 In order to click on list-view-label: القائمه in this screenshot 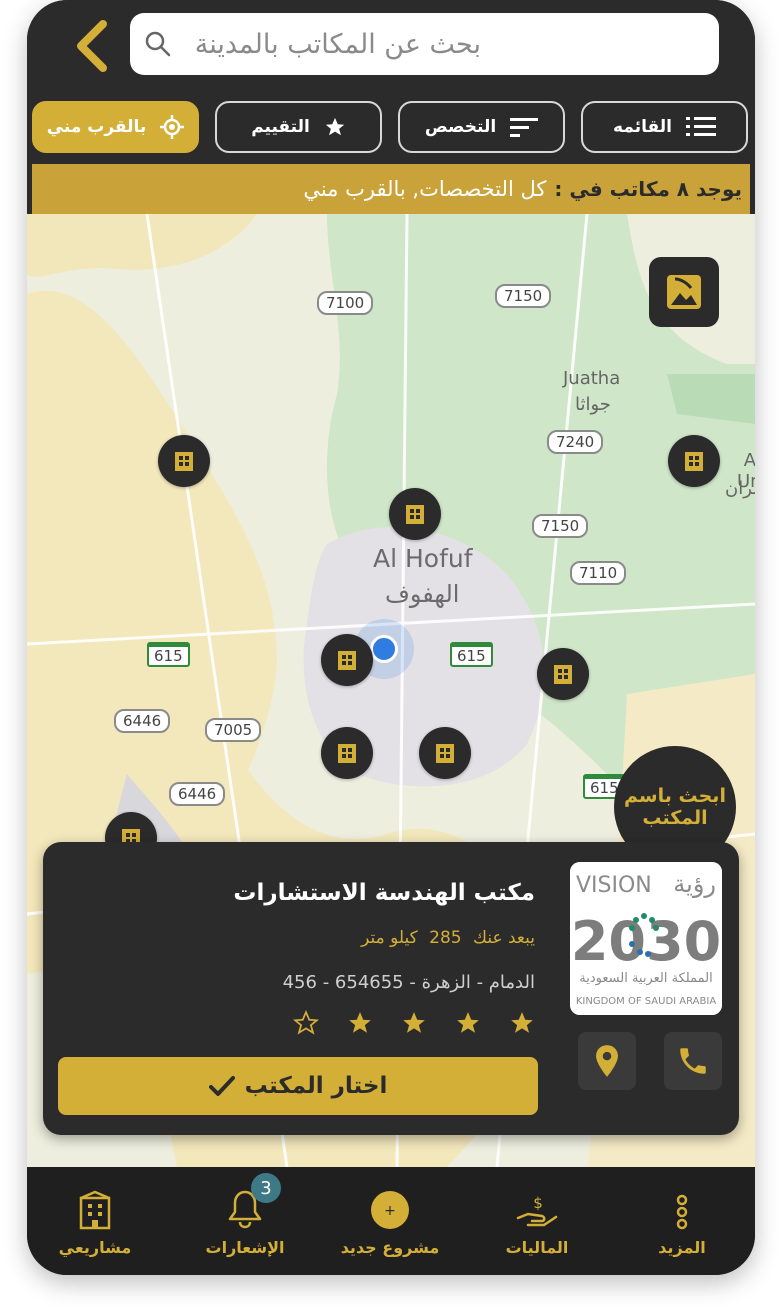, I will do `click(642, 127)`.